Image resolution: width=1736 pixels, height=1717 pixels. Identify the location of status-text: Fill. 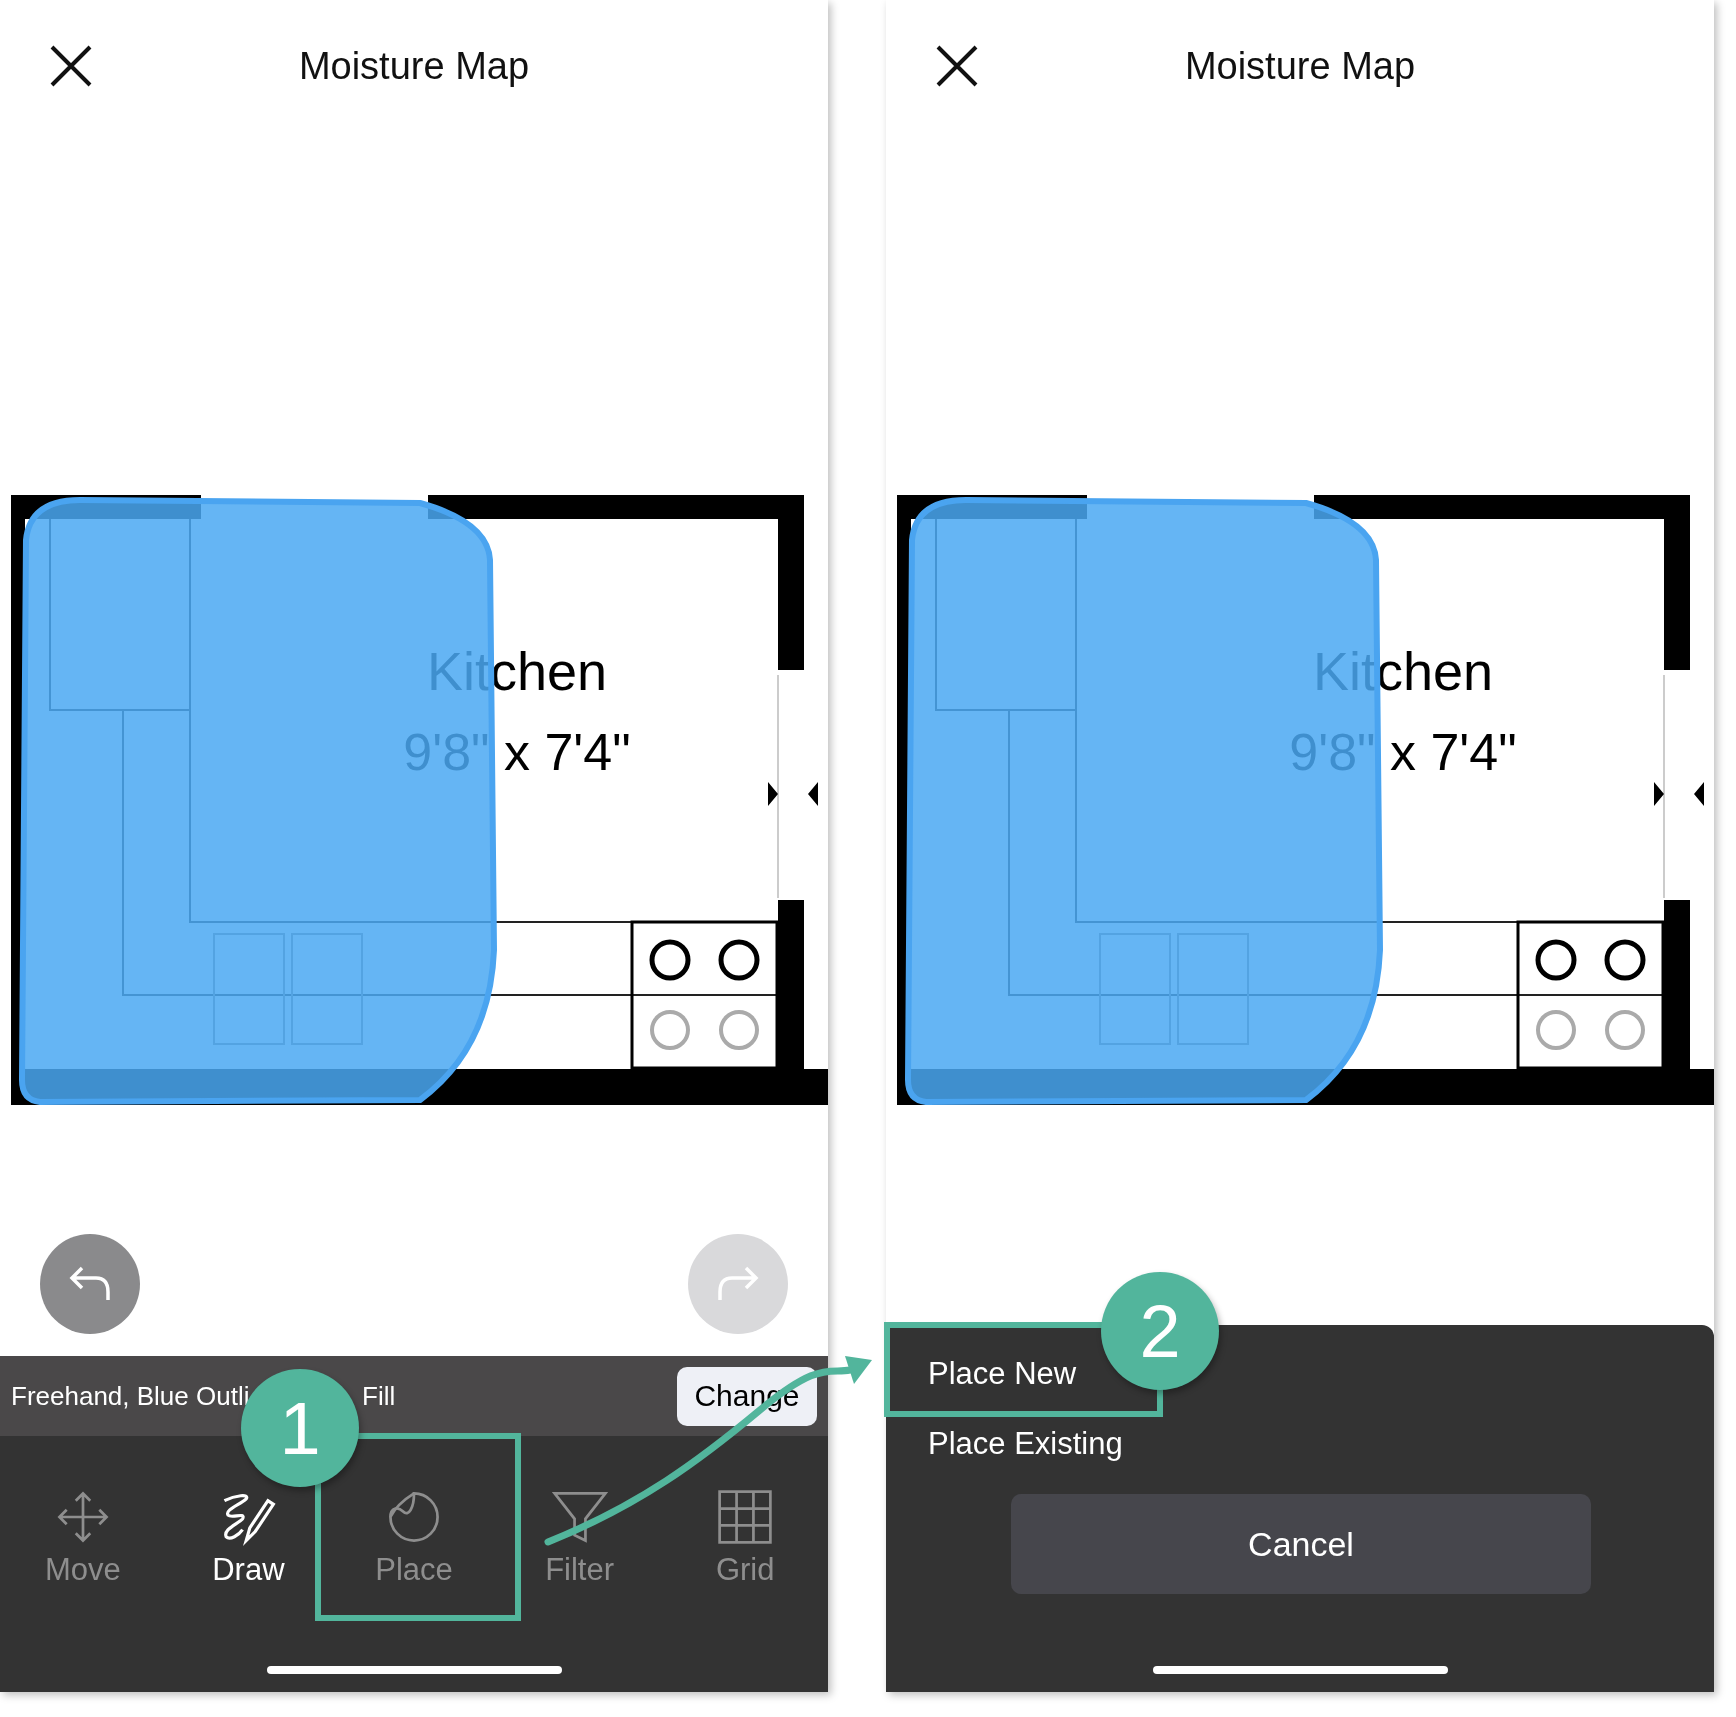
(379, 1396).